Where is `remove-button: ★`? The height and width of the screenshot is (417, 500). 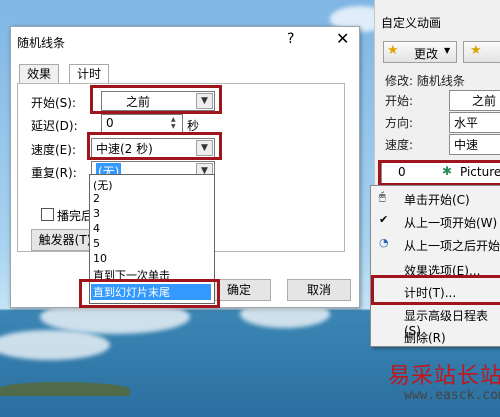 remove-button: ★ is located at coordinates (481, 52).